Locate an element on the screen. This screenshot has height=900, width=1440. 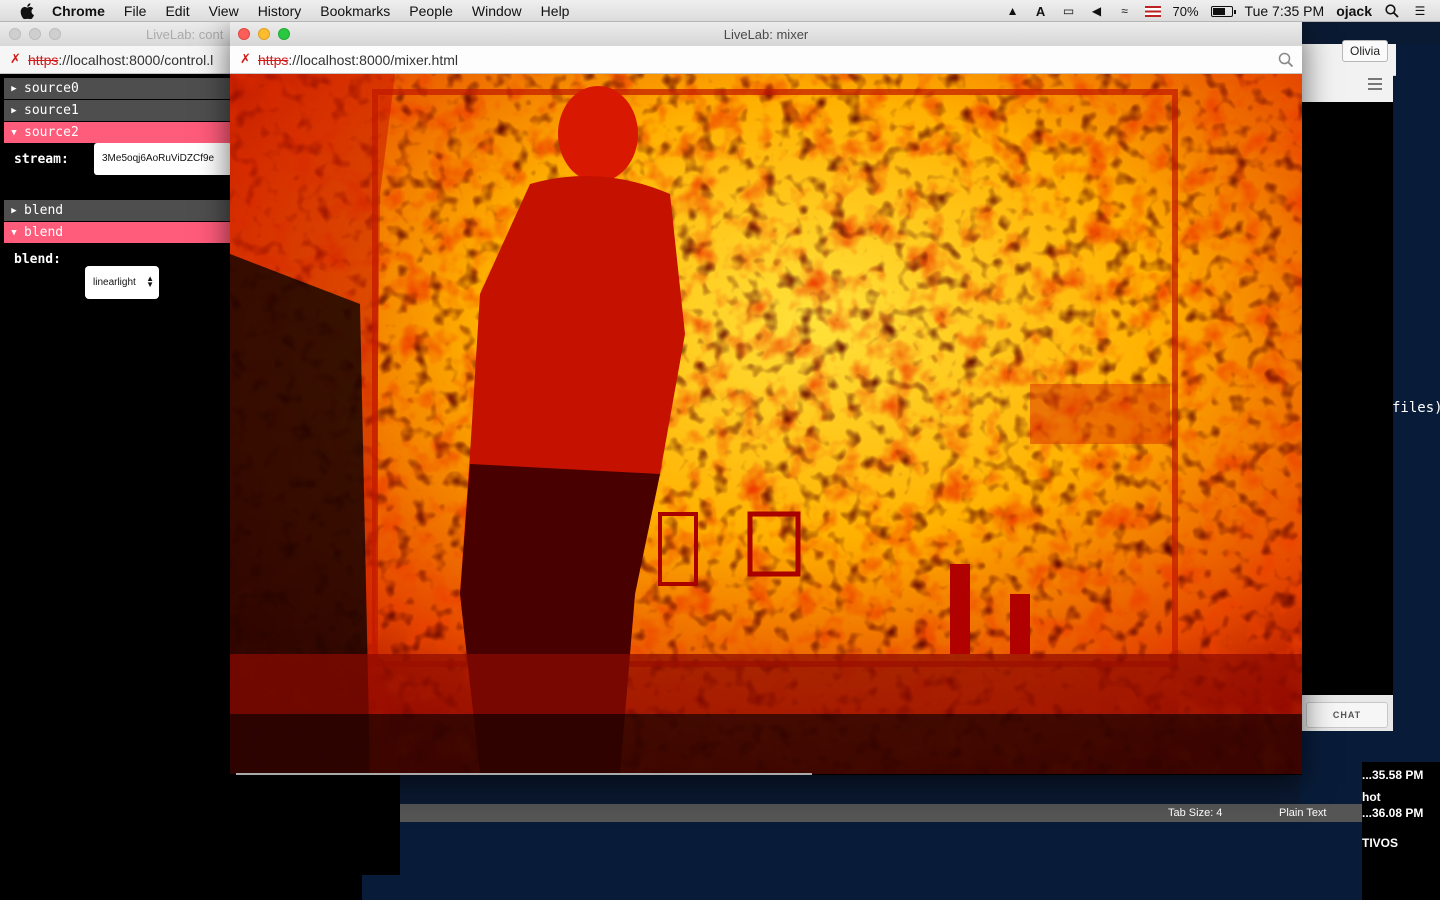
hamburger-menu-icon is located at coordinates (1375, 84).